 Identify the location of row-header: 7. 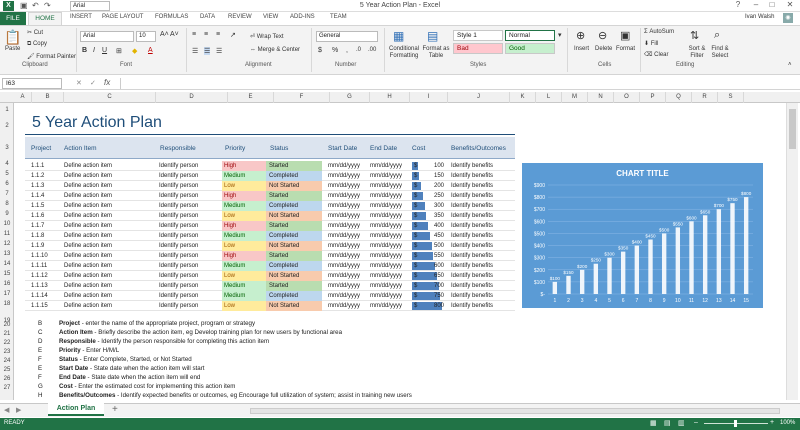
(7, 194).